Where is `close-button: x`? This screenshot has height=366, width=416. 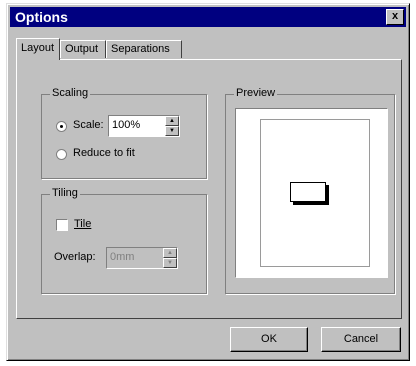 close-button: x is located at coordinates (395, 17).